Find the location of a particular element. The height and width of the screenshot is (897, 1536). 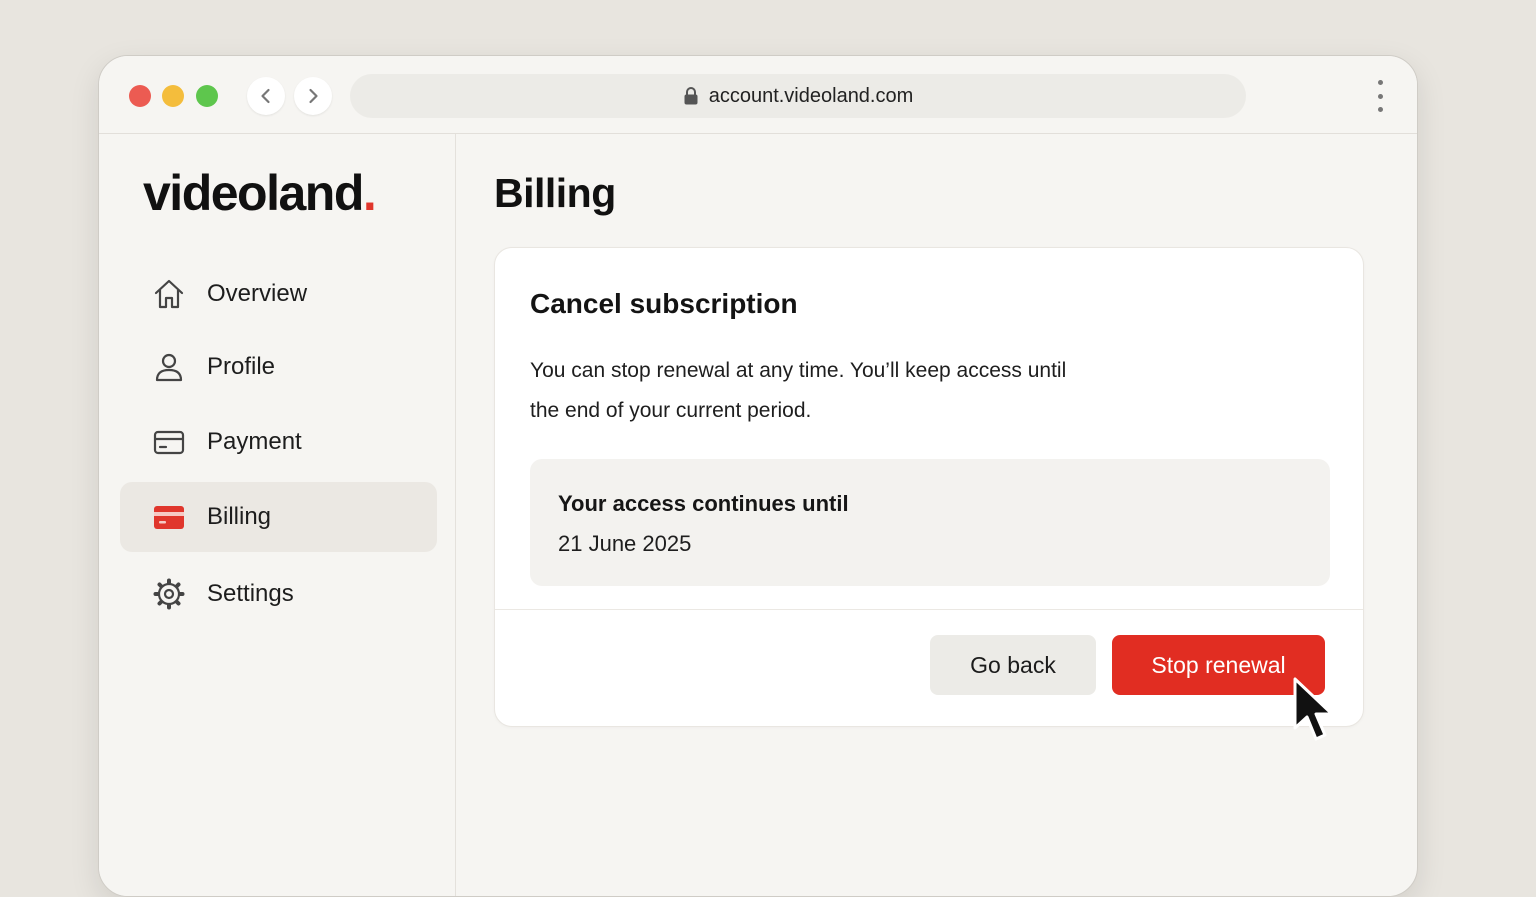

forward-button is located at coordinates (313, 96).